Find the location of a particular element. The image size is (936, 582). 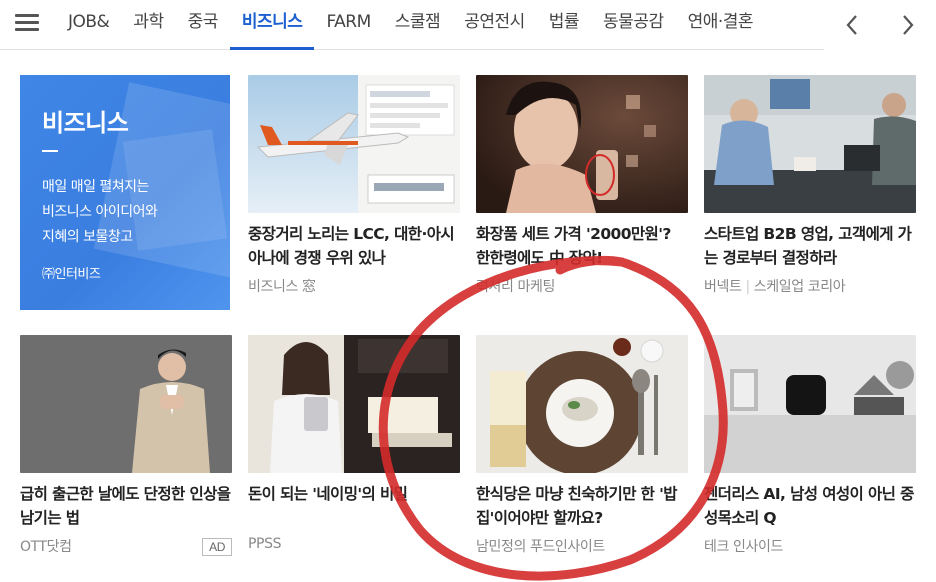

category-tab-bar: JOB& 과학 중국 비즈니스 FARM 스쿨잼 공연전시 법률 동물공감 연애·결혼 is located at coordinates (468, 25).